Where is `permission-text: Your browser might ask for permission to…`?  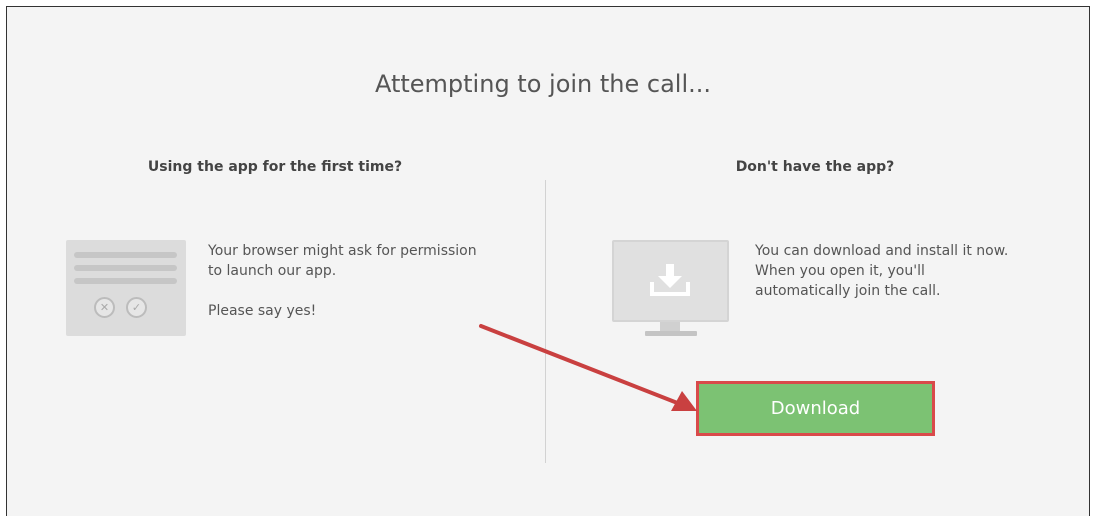 permission-text: Your browser might ask for permission to… is located at coordinates (342, 261).